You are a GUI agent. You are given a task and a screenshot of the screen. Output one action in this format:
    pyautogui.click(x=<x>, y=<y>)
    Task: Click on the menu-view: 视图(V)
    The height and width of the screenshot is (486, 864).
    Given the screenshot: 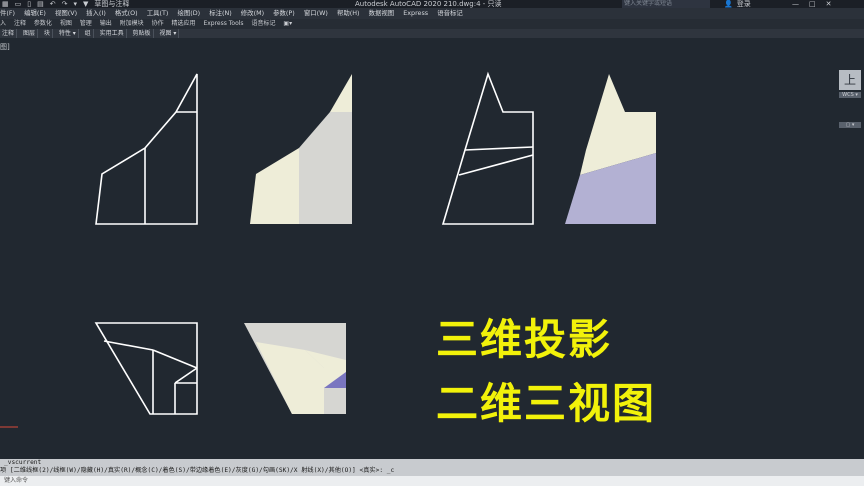 What is the action you would take?
    pyautogui.click(x=66, y=13)
    